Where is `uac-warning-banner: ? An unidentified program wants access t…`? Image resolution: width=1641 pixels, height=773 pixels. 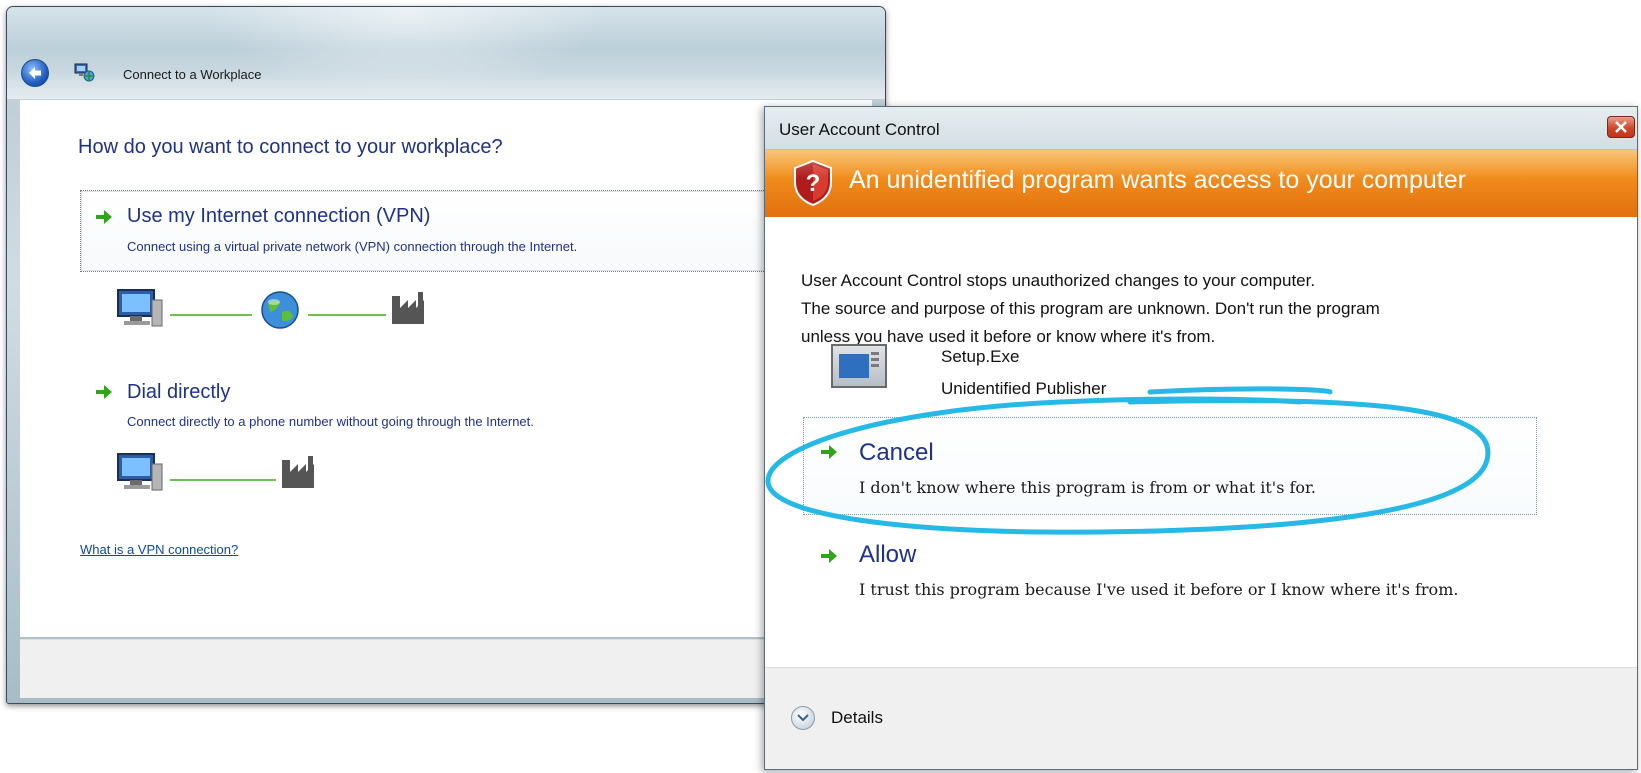
uac-warning-banner: ? An unidentified program wants access t… is located at coordinates (1201, 183).